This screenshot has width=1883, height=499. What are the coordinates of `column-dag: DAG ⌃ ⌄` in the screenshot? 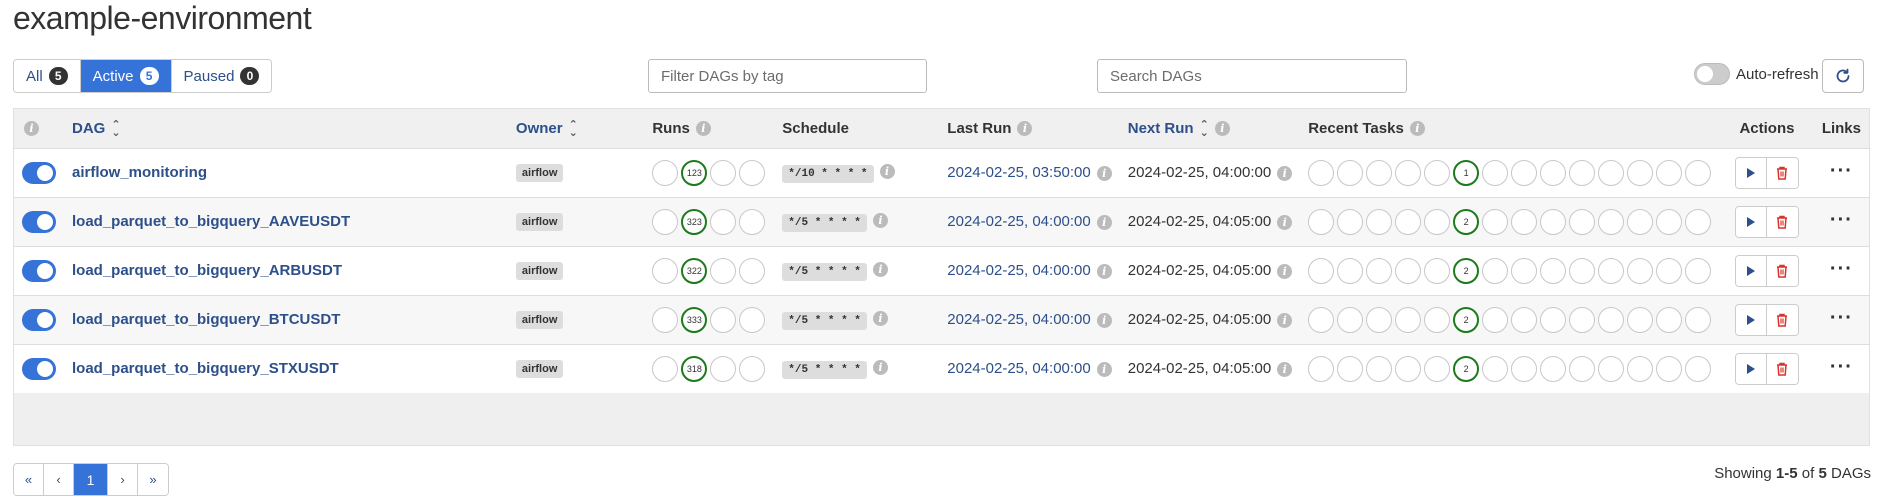 It's located at (286, 128).